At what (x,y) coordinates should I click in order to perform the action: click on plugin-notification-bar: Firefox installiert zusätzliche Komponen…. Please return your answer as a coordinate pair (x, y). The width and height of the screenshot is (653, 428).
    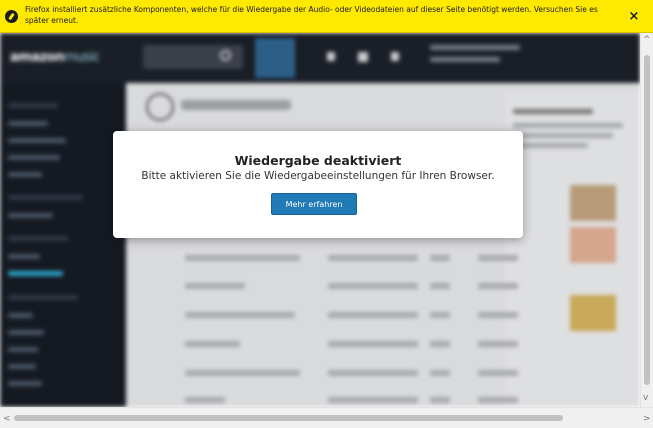
    Looking at the image, I should click on (326, 16).